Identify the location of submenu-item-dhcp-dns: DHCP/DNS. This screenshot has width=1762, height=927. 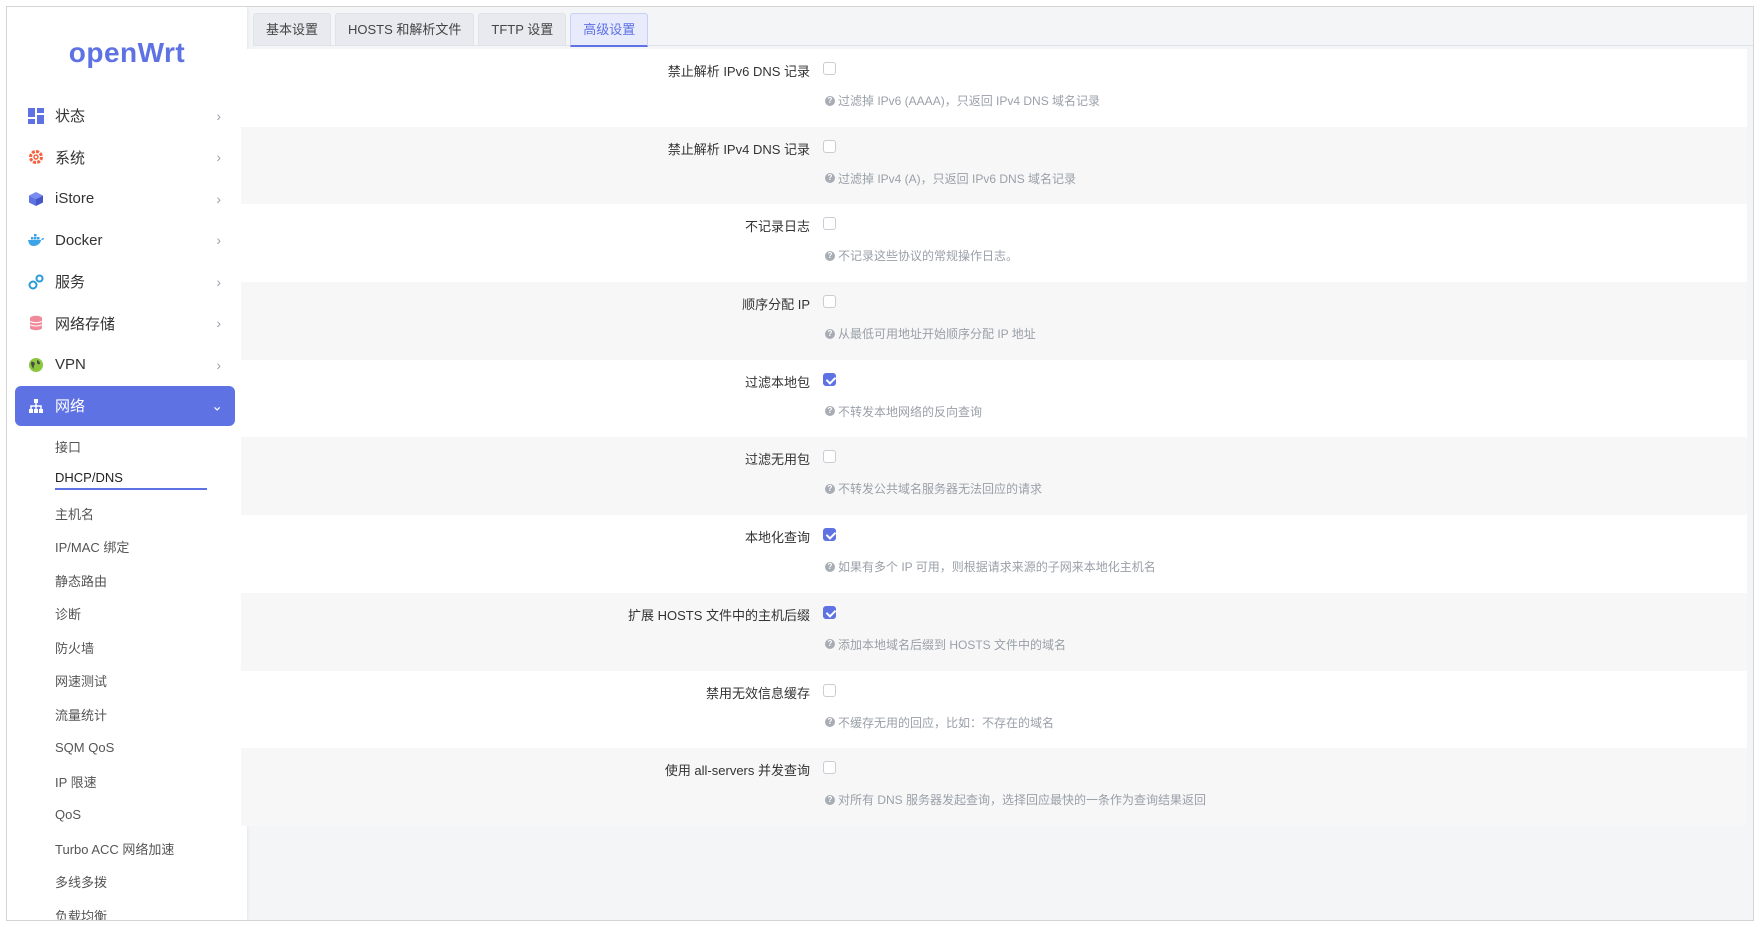
(127, 480).